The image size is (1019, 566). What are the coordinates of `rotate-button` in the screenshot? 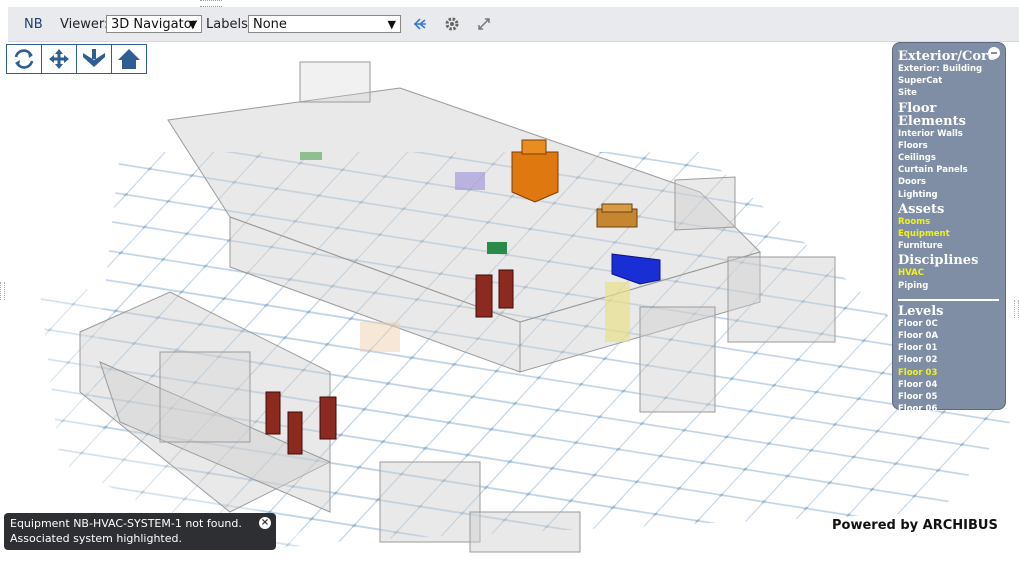 It's located at (24, 59).